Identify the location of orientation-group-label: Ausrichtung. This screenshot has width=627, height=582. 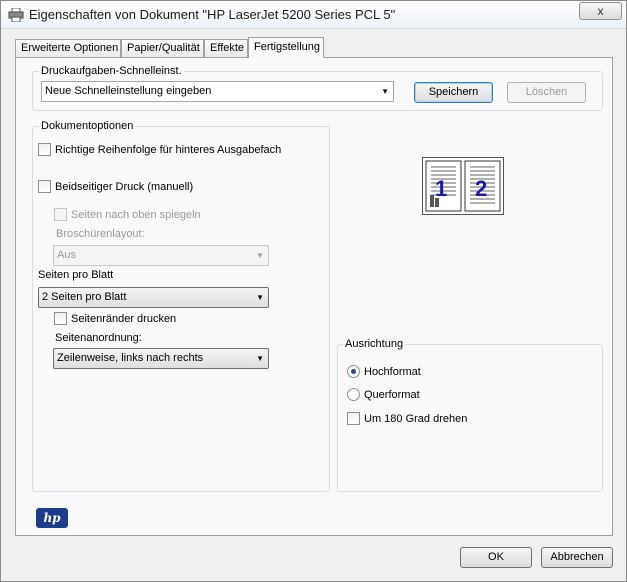
(374, 344).